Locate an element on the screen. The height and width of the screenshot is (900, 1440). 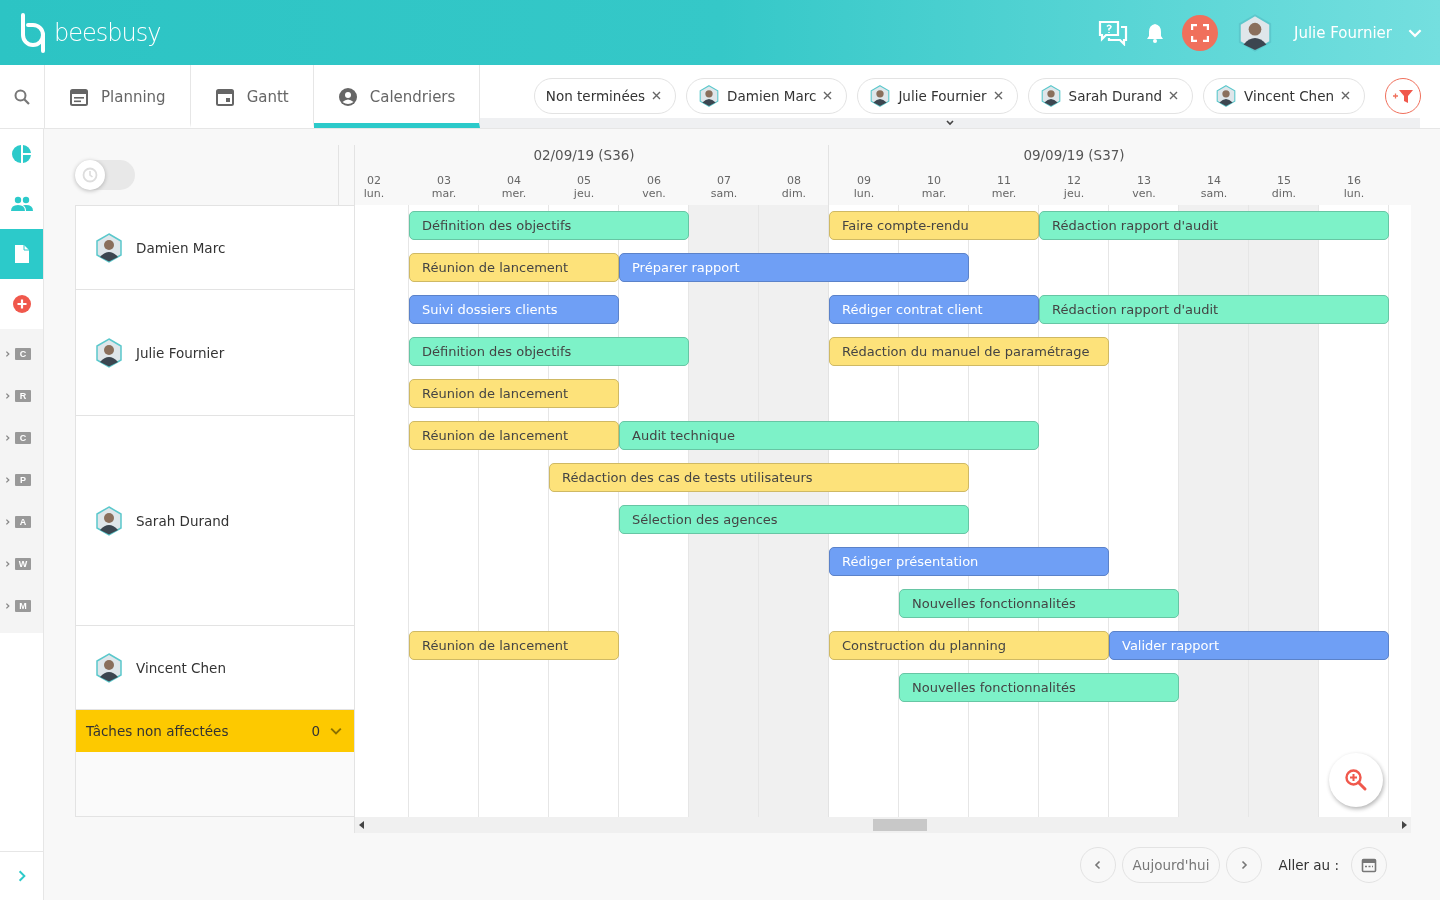
chevron-left-icon is located at coordinates (1097, 865).